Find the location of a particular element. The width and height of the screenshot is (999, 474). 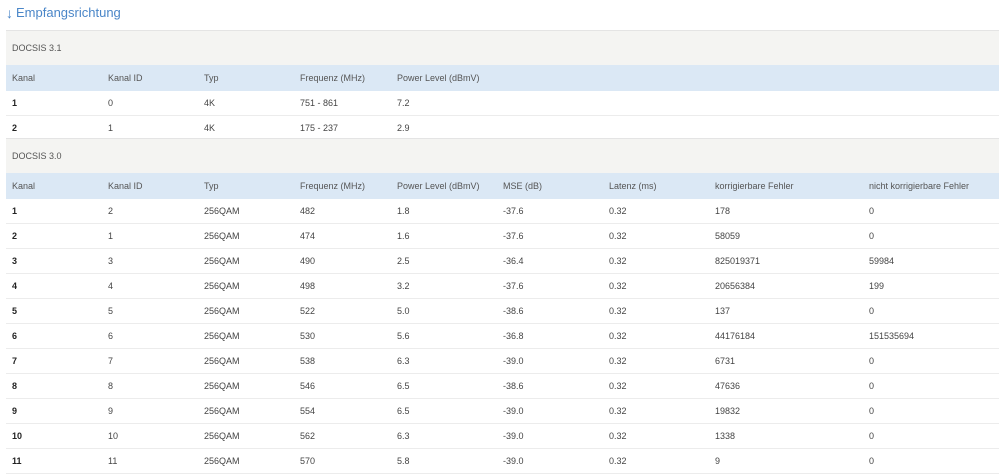

cell-kanal-id: 1 is located at coordinates (111, 236).